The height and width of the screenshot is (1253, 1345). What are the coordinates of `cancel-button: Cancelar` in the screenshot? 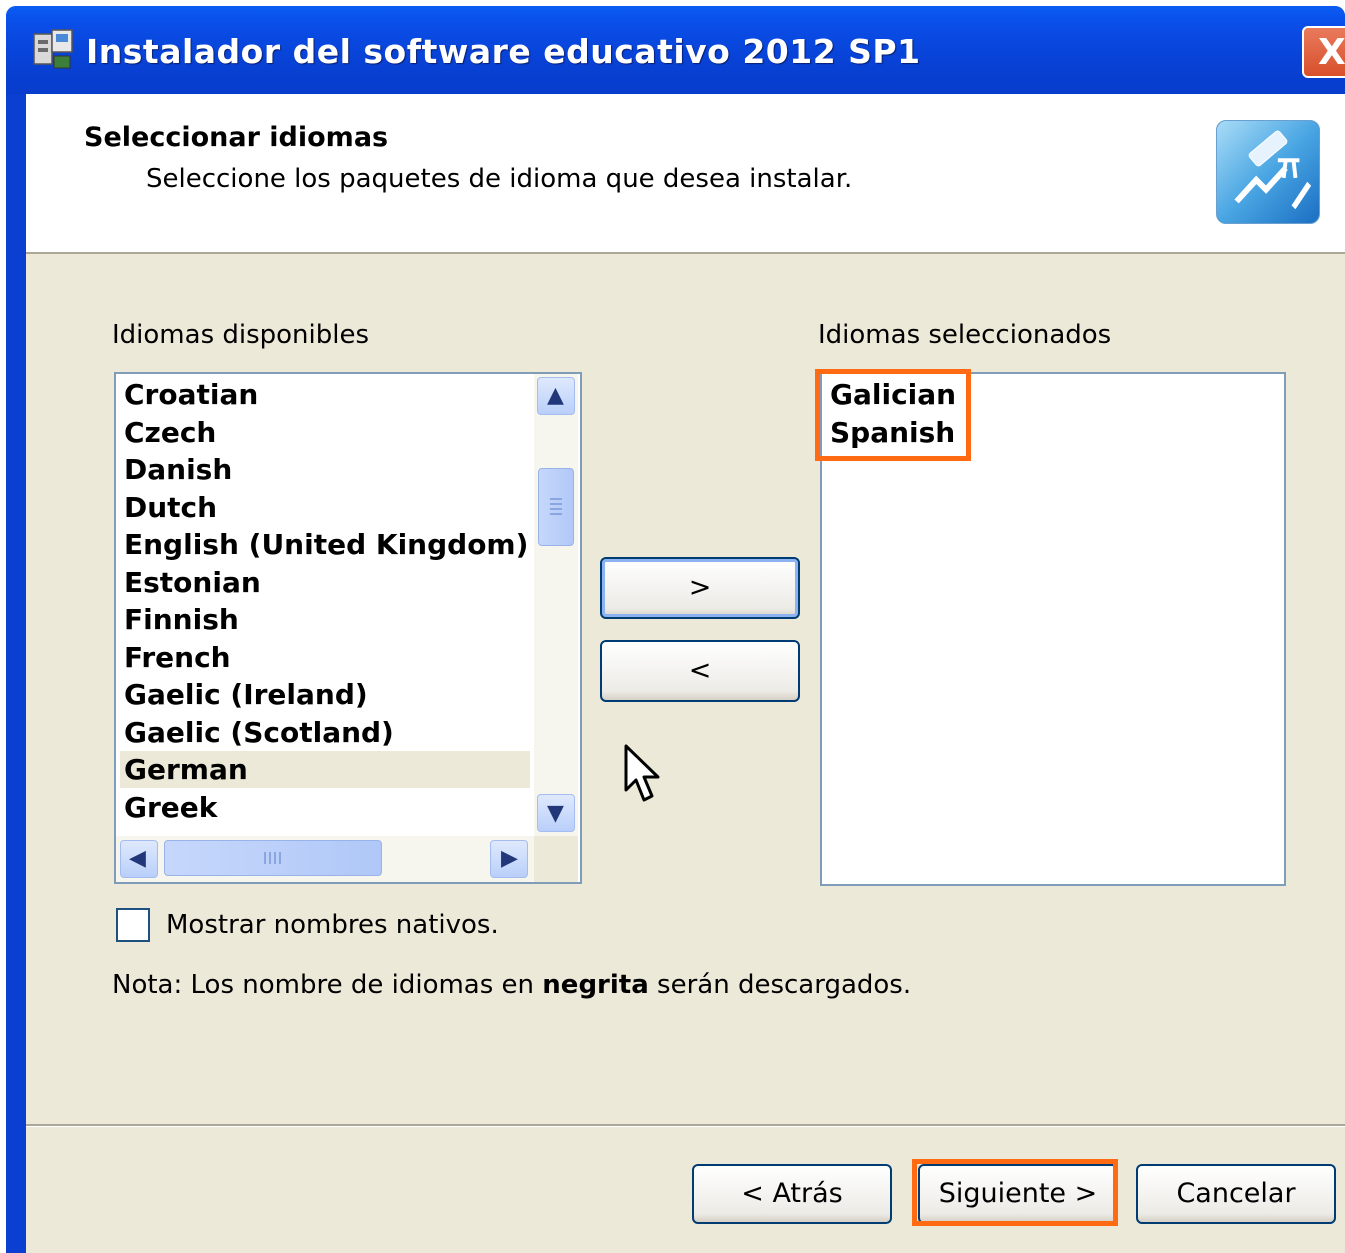 It's located at (1236, 1194).